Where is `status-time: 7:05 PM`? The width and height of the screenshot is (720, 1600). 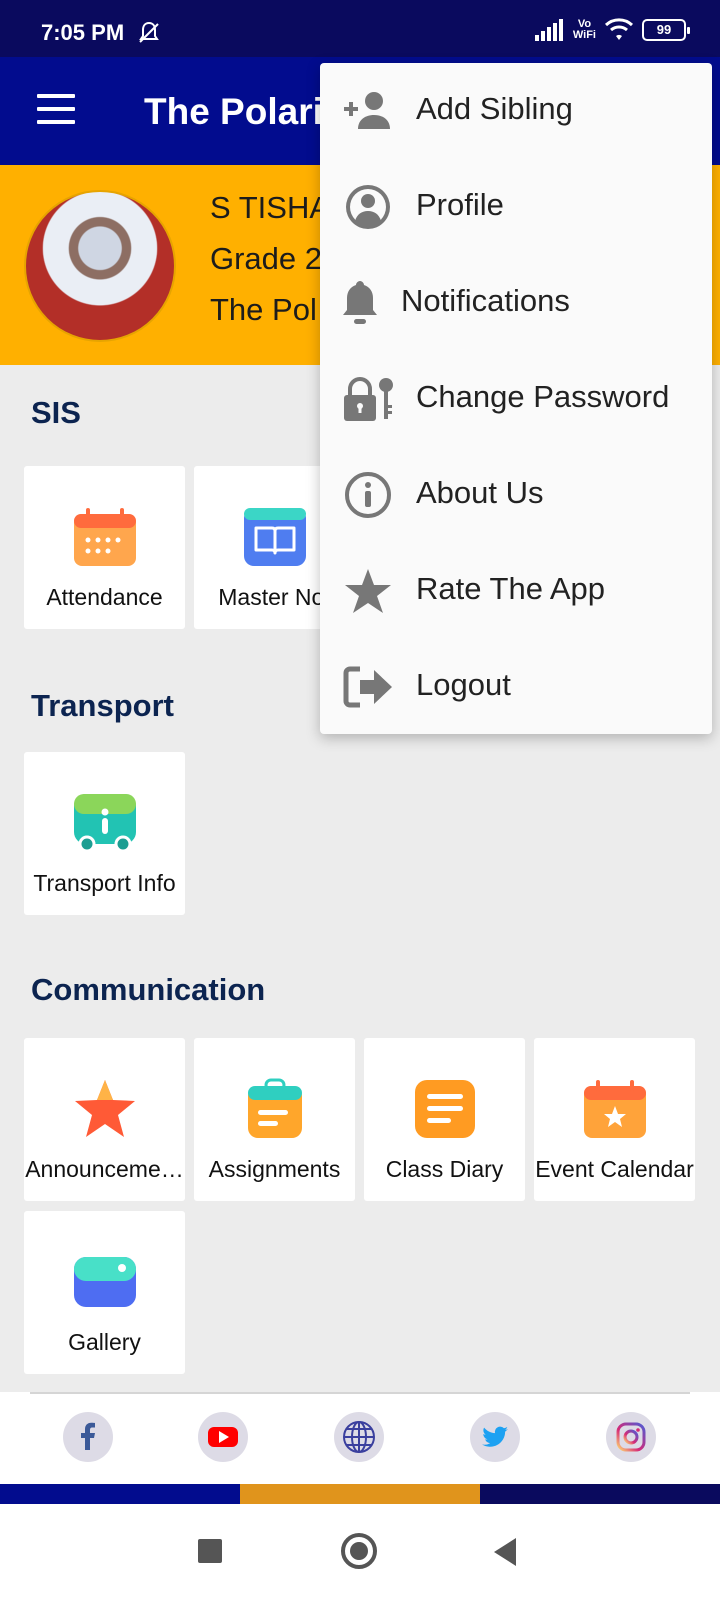
status-time: 7:05 PM is located at coordinates (83, 32).